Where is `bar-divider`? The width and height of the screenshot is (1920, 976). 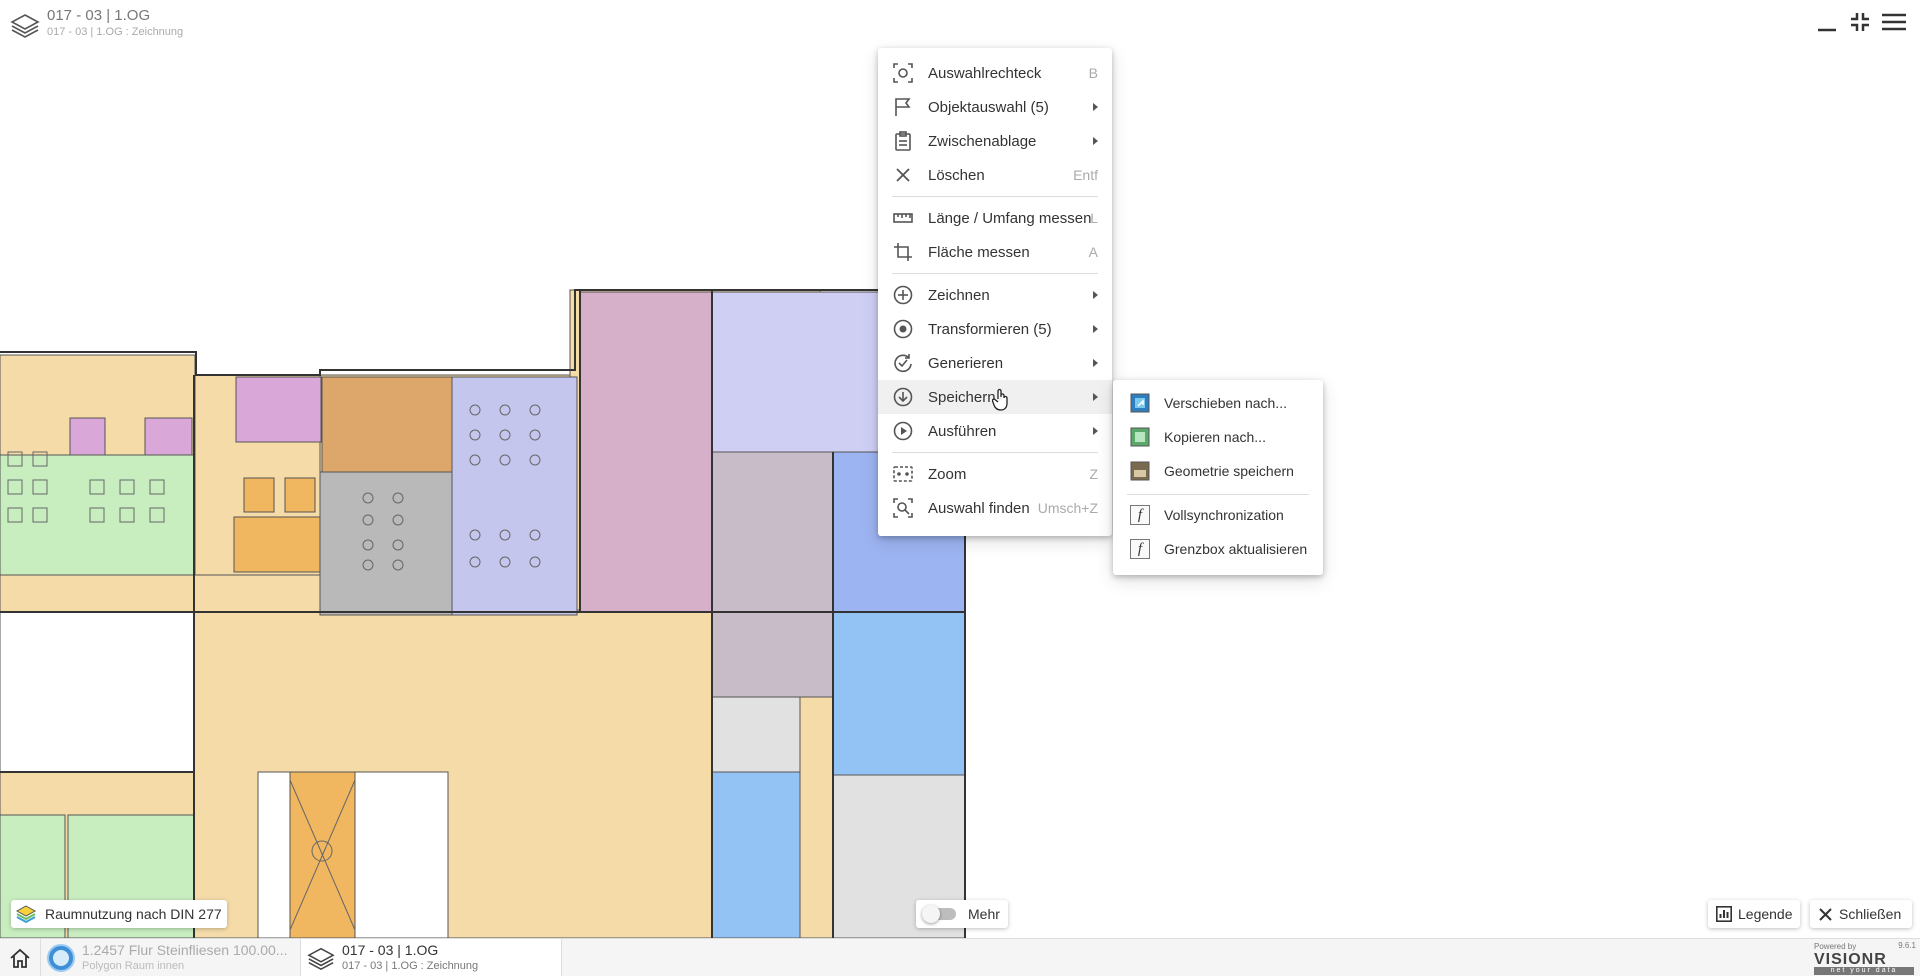 bar-divider is located at coordinates (561, 957).